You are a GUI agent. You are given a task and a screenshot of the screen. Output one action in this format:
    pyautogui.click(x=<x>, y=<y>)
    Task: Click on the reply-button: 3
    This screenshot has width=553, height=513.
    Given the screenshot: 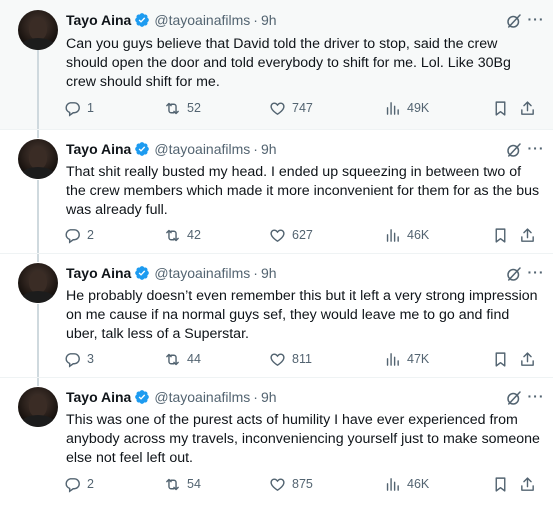 What is the action you would take?
    pyautogui.click(x=79, y=359)
    